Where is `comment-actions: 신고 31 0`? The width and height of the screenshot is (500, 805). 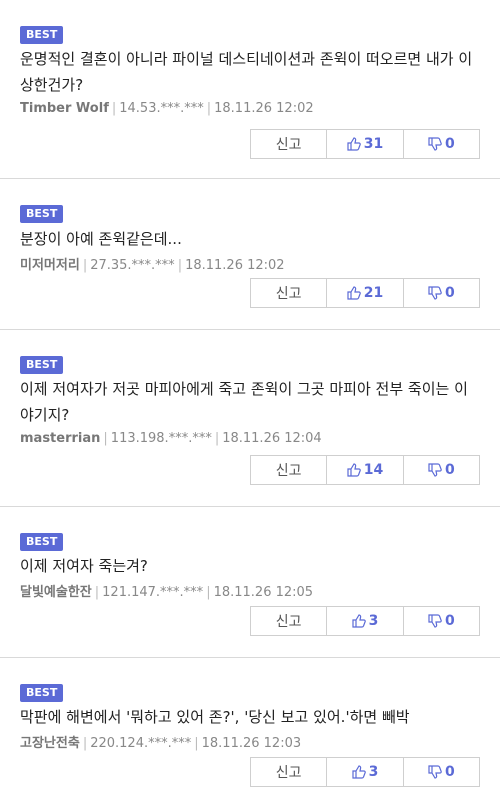 comment-actions: 신고 31 0 is located at coordinates (365, 144).